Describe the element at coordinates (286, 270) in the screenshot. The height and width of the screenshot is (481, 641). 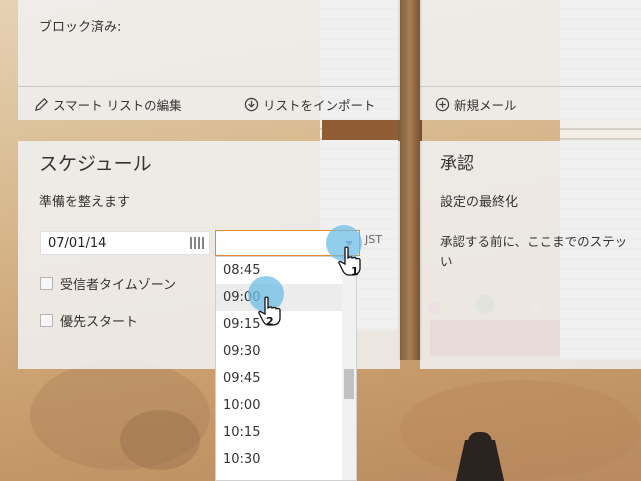
I see `time-option: 08:45` at that location.